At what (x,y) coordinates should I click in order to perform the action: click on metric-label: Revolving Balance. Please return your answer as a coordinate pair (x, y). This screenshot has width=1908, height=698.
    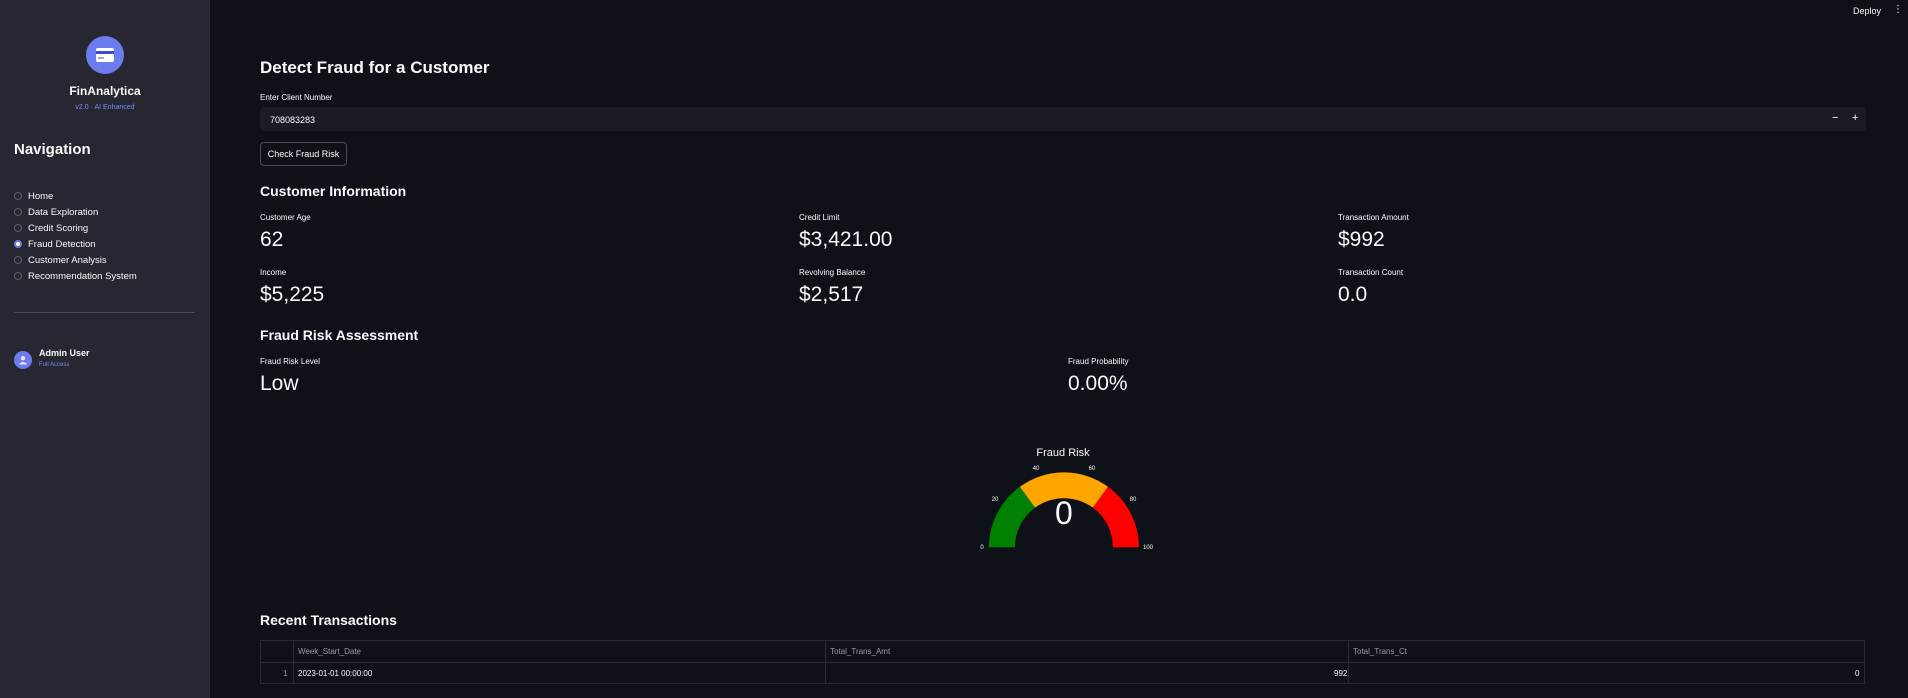
    Looking at the image, I should click on (832, 272).